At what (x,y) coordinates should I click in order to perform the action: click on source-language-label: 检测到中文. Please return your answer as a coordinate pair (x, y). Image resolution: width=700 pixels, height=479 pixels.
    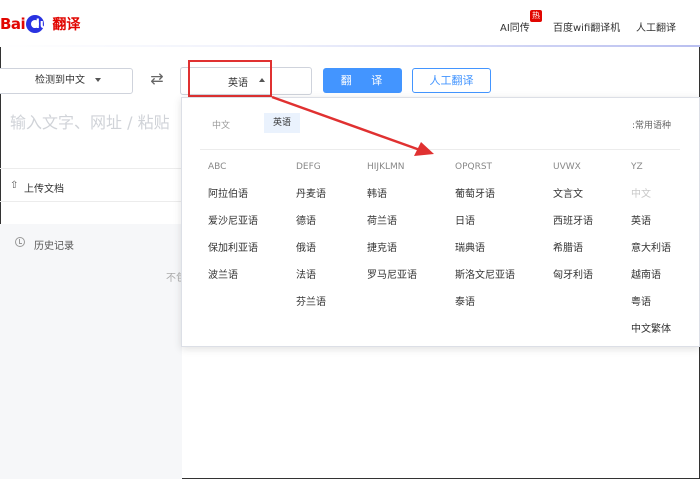
    Looking at the image, I should click on (60, 80).